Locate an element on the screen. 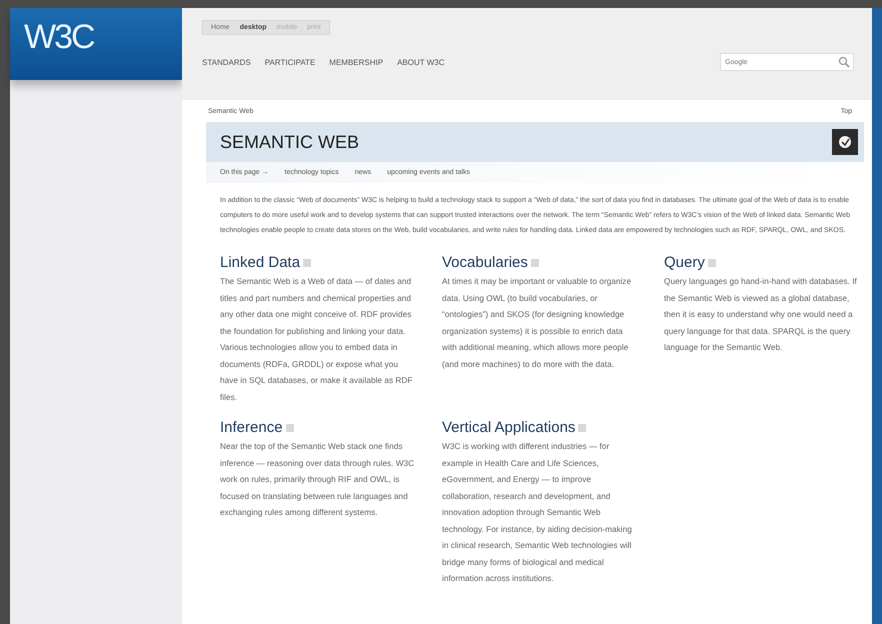 This screenshot has height=624, width=882. section-text: The Semantic Web is a Web of data — of dates and titles and part numbers and chemical properties and any other data one might conceive of. RDF provides the foundation for publishing and linking your data. Various technologies allow you to embed data in documents (RDFa, GRDDL) or expose what you have in SQL databases, or make it available as RDF files. is located at coordinates (317, 339).